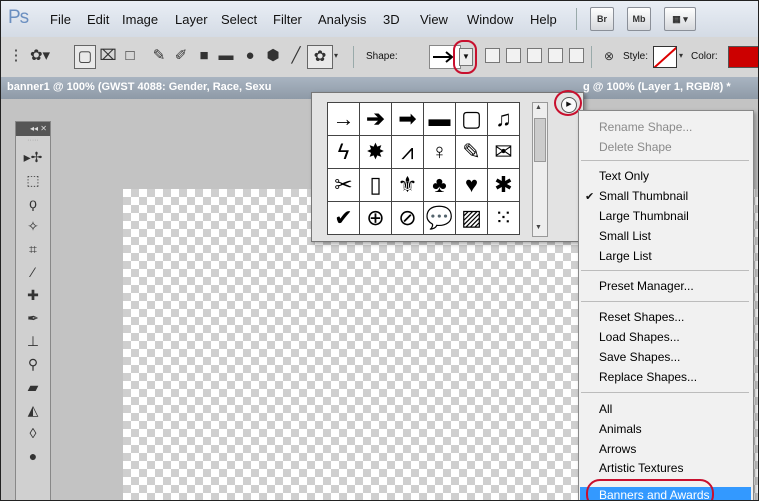 This screenshot has height=501, width=759. I want to click on menu-select: Select, so click(239, 19).